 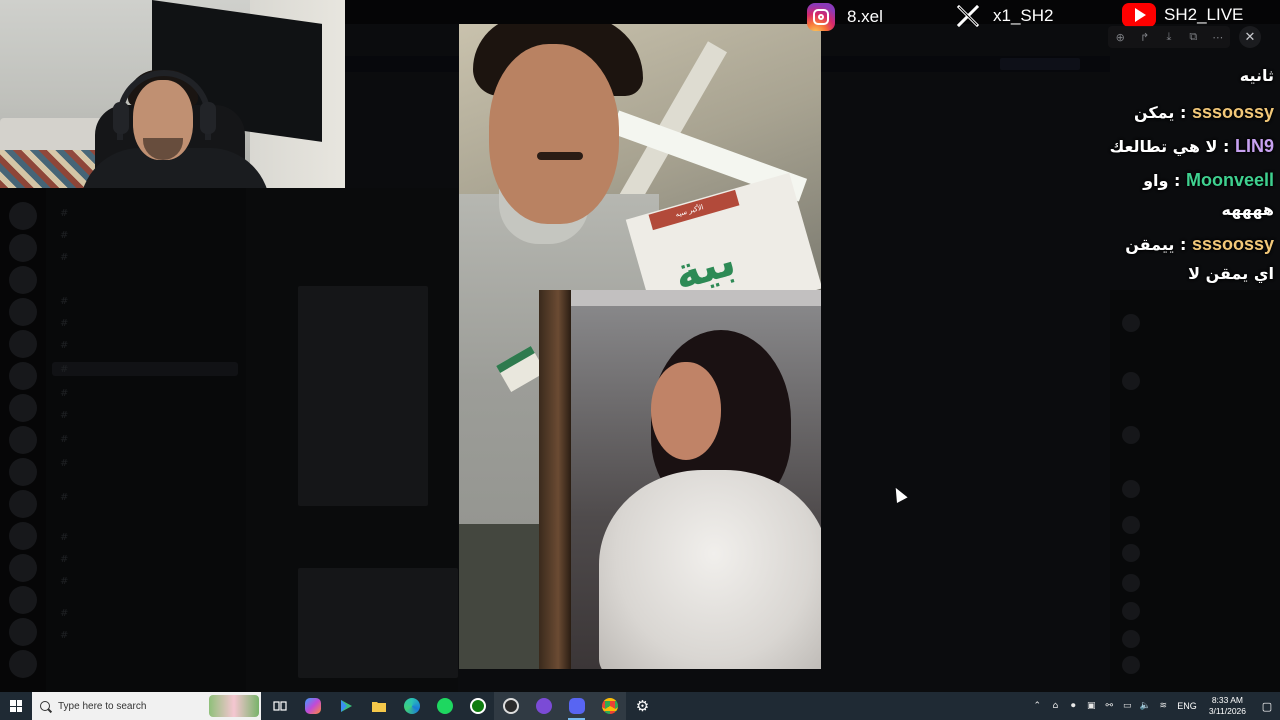 What do you see at coordinates (1218, 37) in the screenshot?
I see `more-icon: ⋯` at bounding box center [1218, 37].